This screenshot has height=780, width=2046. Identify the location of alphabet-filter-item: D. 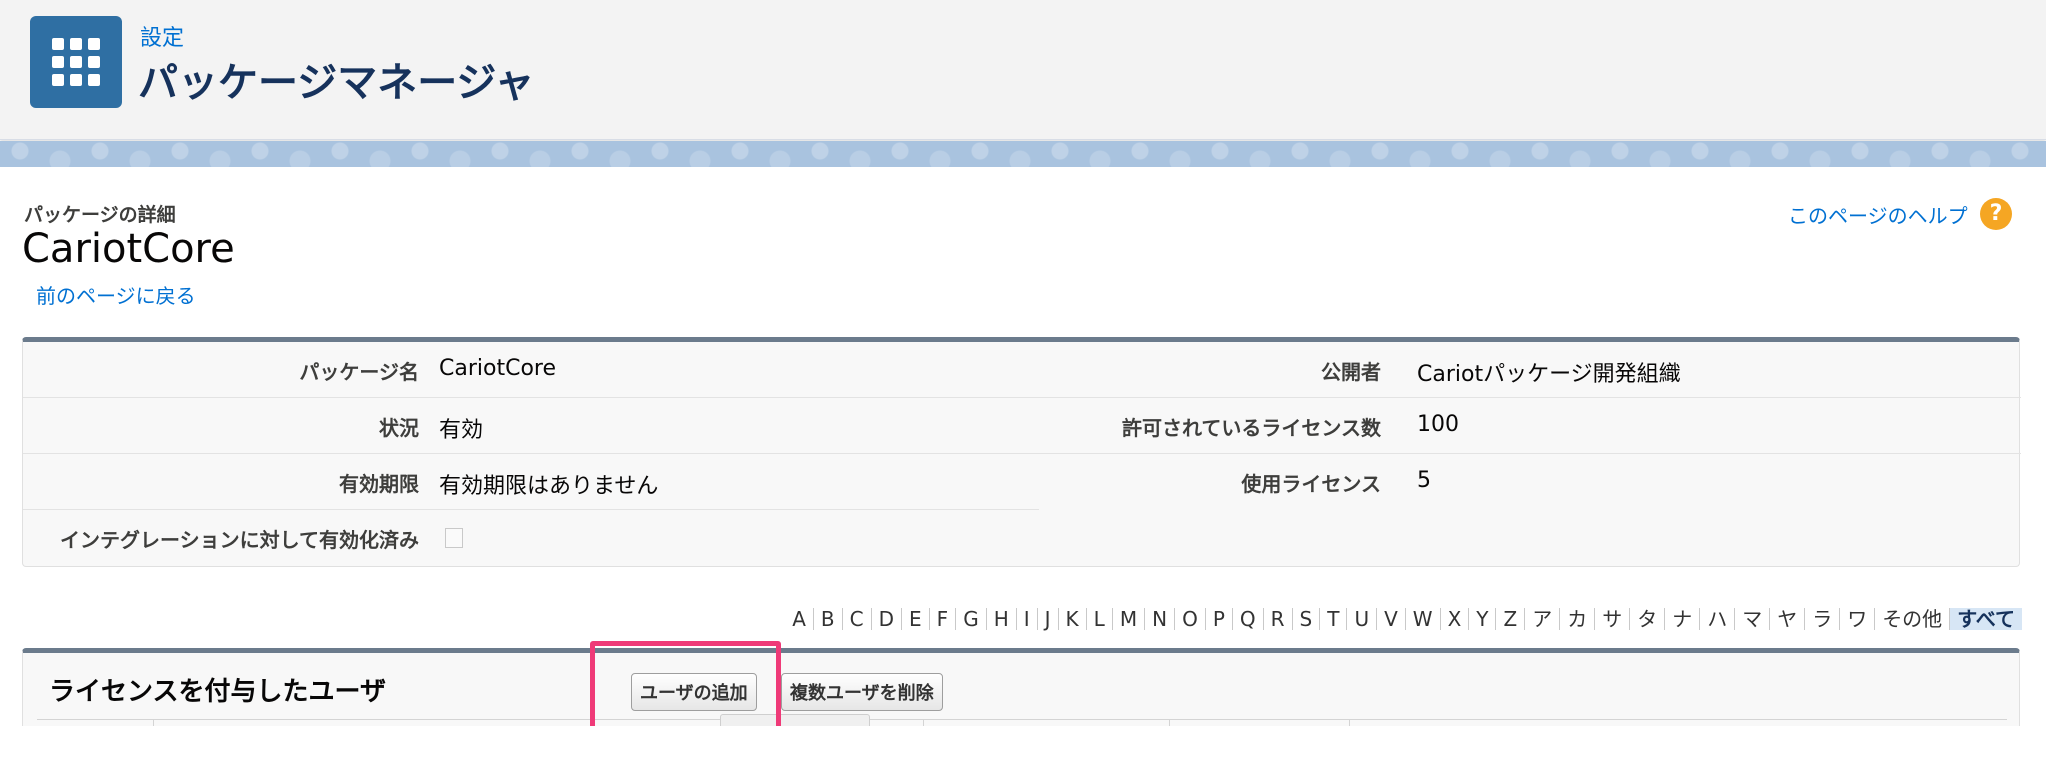
(887, 619).